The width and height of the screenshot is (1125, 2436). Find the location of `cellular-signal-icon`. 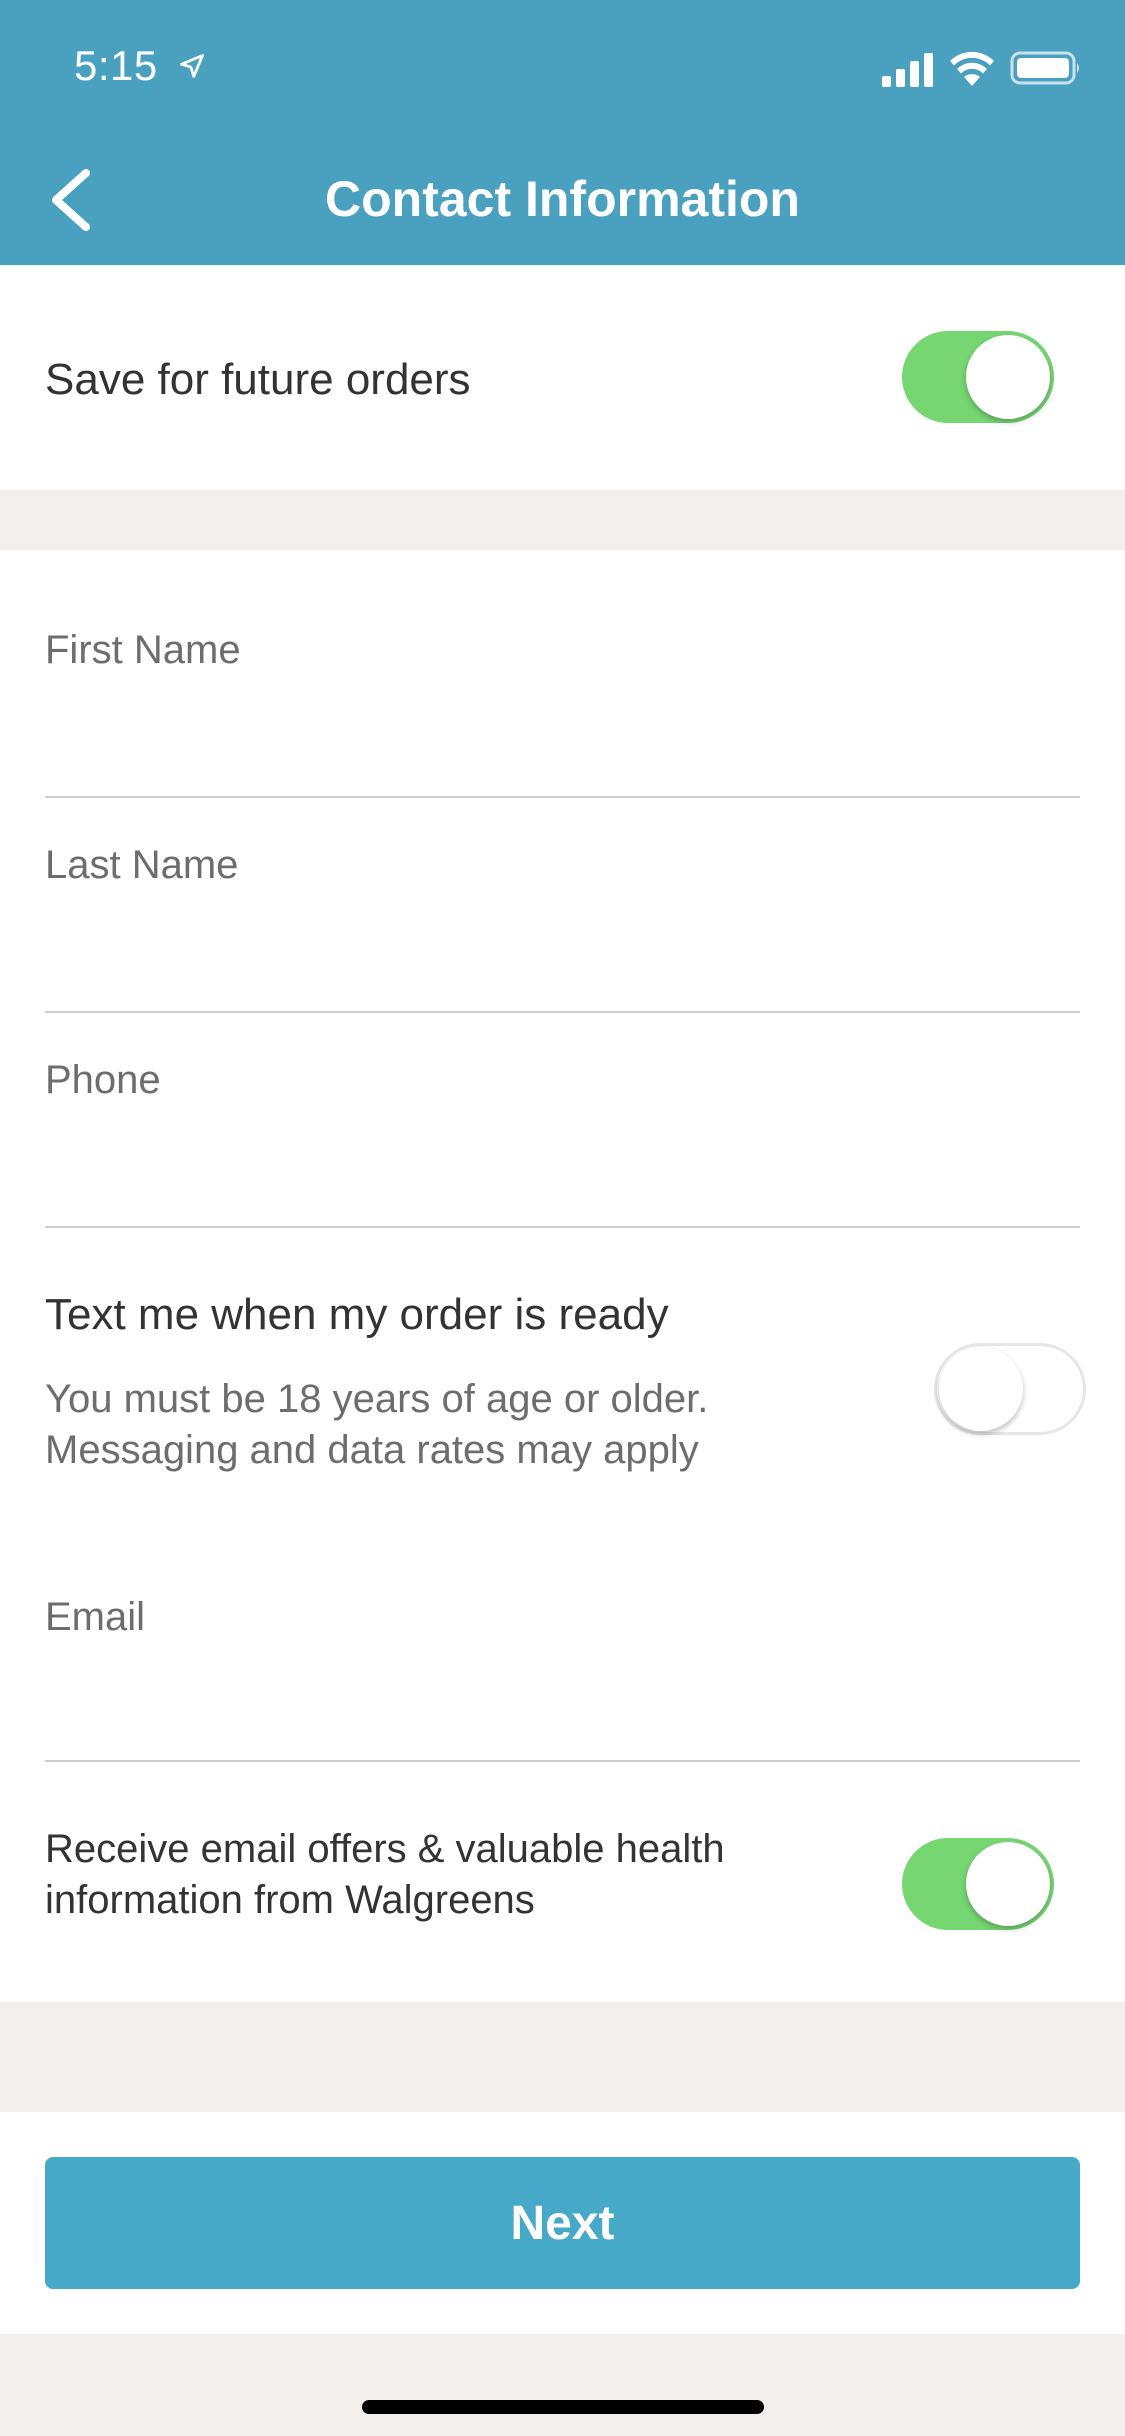

cellular-signal-icon is located at coordinates (907, 70).